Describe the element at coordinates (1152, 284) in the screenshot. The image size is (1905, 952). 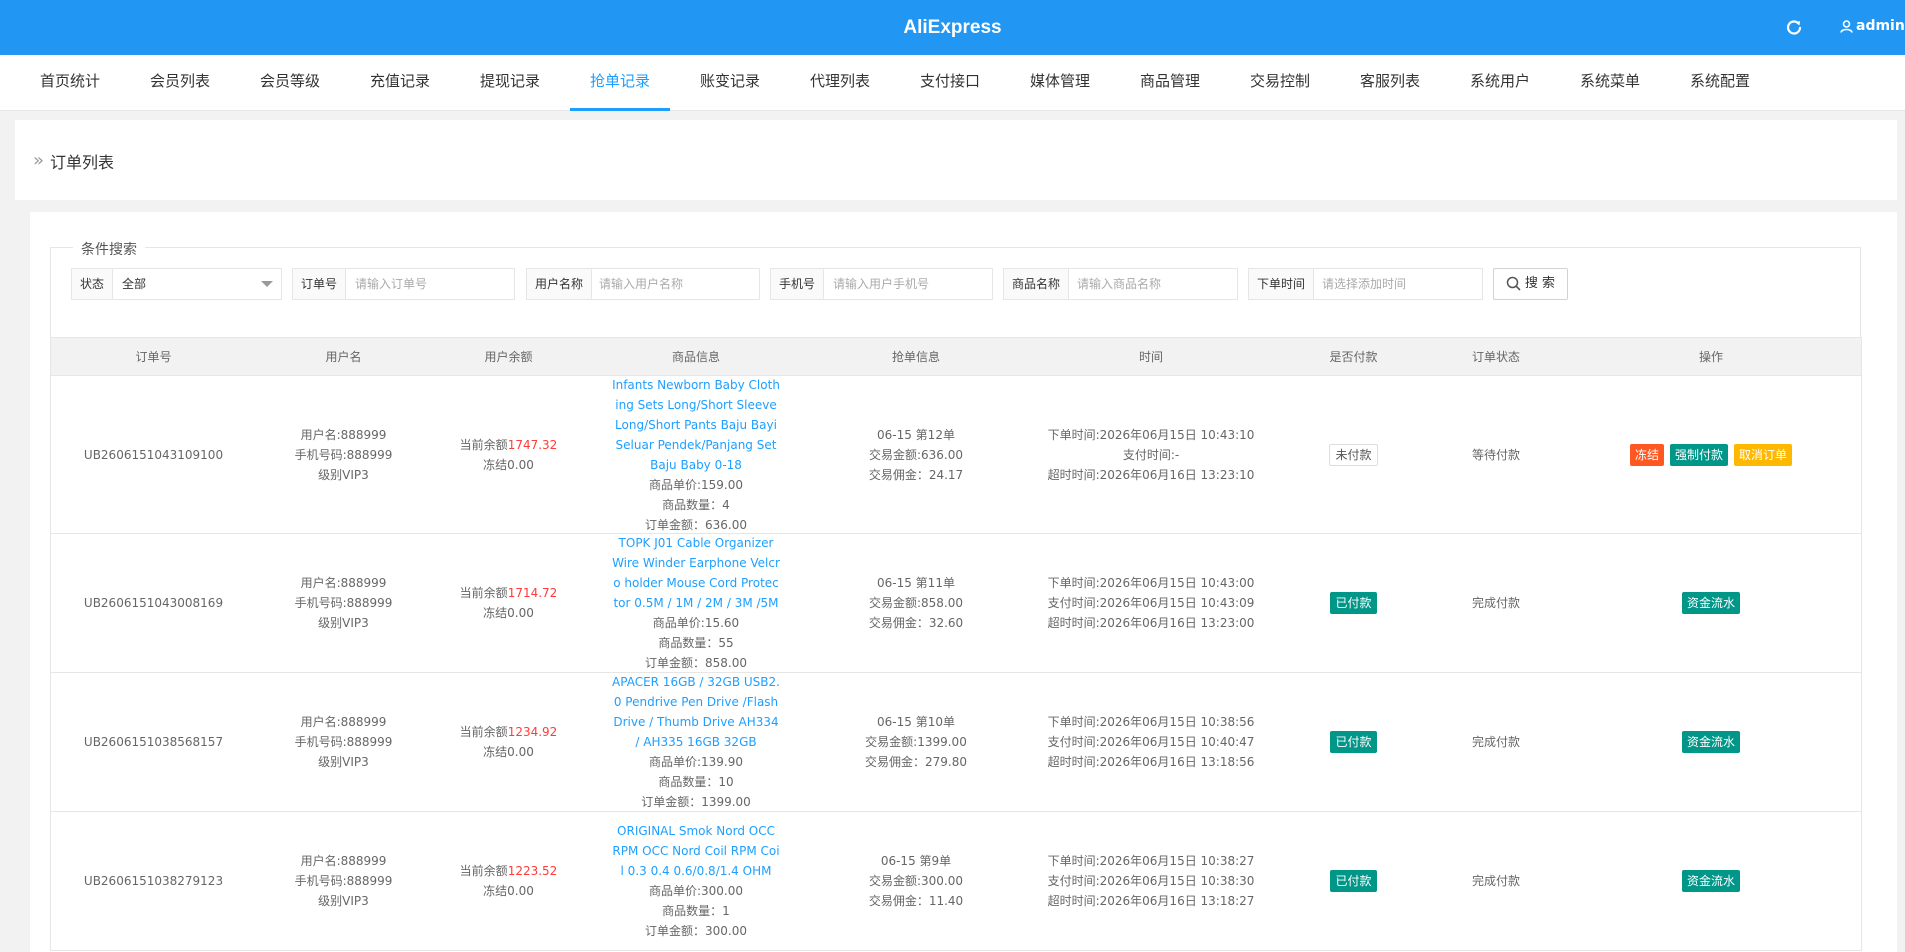
I see `goods-name-input: 请输入商品名称` at that location.